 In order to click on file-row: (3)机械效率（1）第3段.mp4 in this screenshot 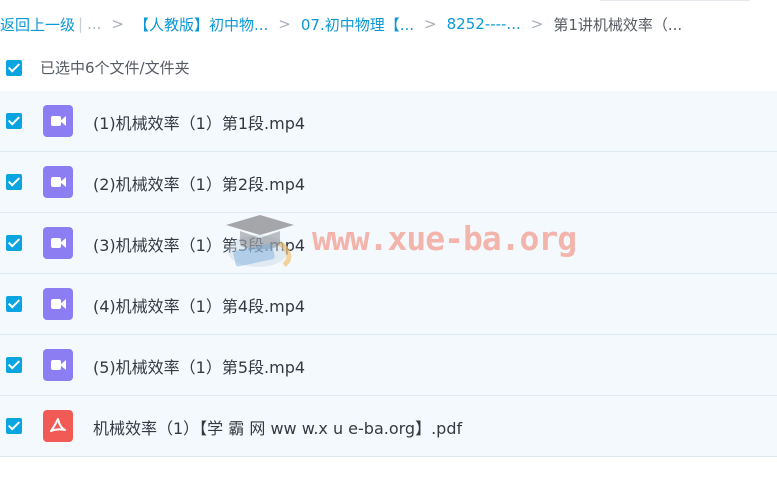, I will do `click(388, 243)`.